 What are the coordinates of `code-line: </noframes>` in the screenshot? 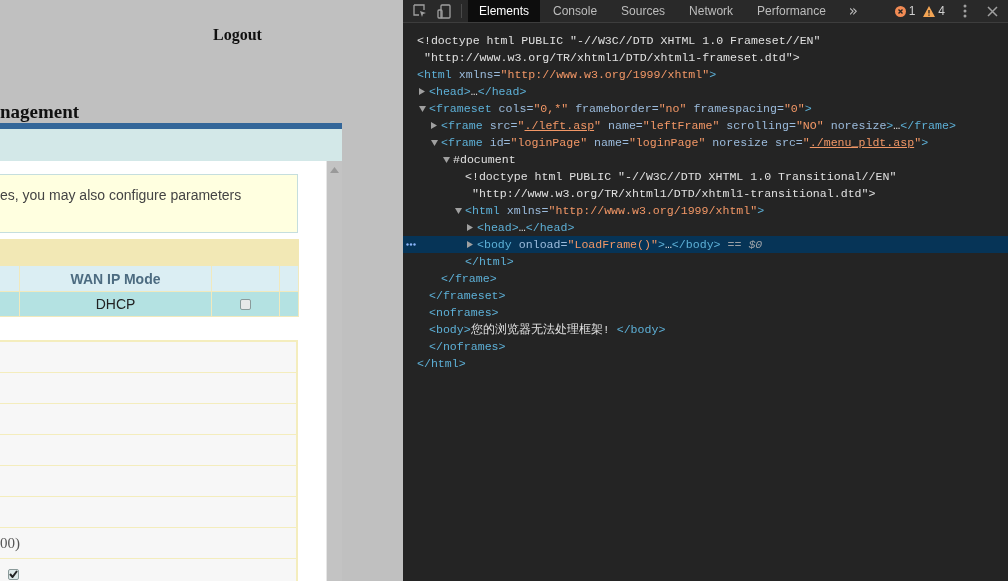 It's located at (467, 347).